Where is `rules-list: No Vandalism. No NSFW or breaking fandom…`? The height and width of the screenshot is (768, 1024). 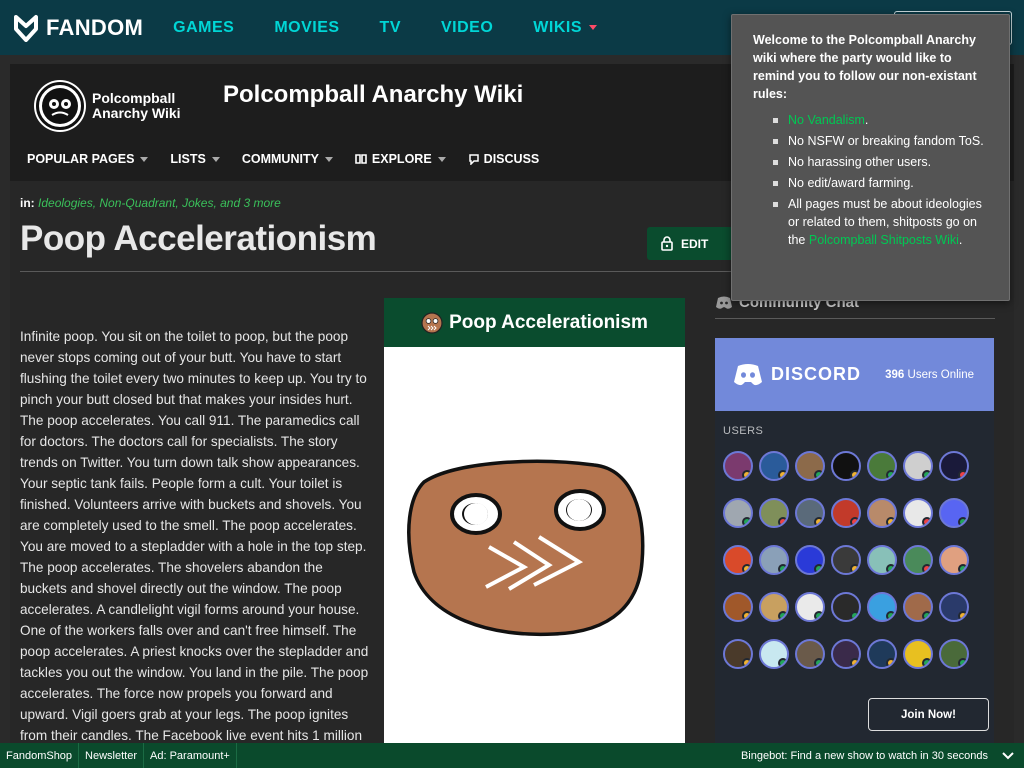
rules-list: No Vandalism. No NSFW or breaking fandom… is located at coordinates (871, 180).